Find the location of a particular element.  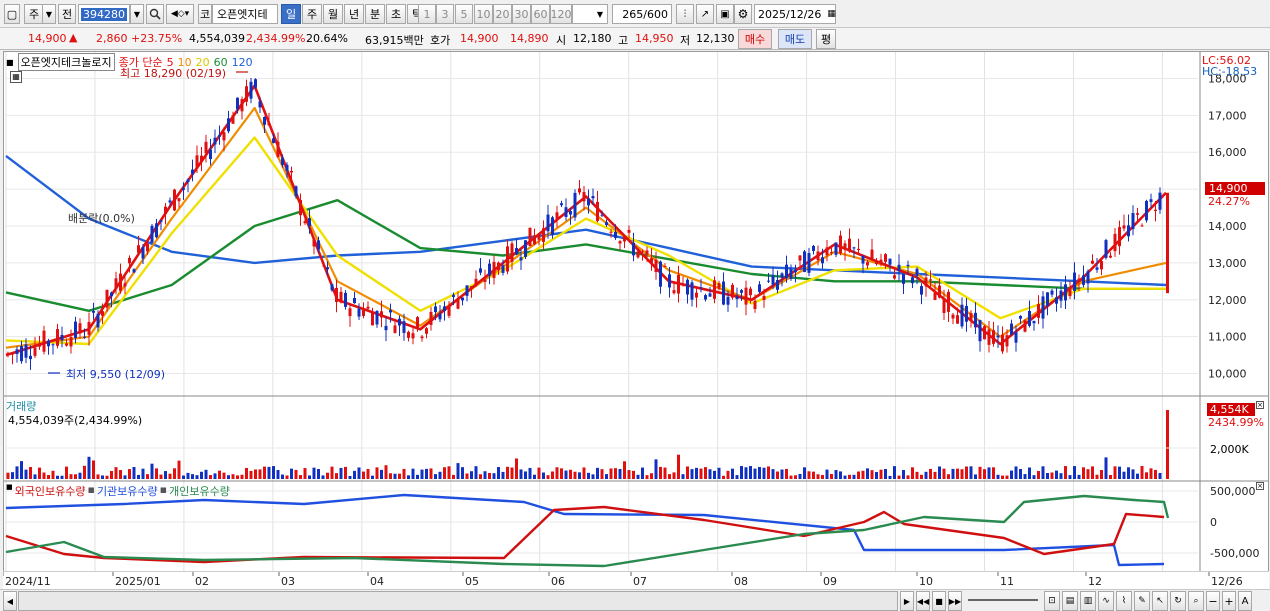

scroll-right-icon: ▶ is located at coordinates (907, 601).